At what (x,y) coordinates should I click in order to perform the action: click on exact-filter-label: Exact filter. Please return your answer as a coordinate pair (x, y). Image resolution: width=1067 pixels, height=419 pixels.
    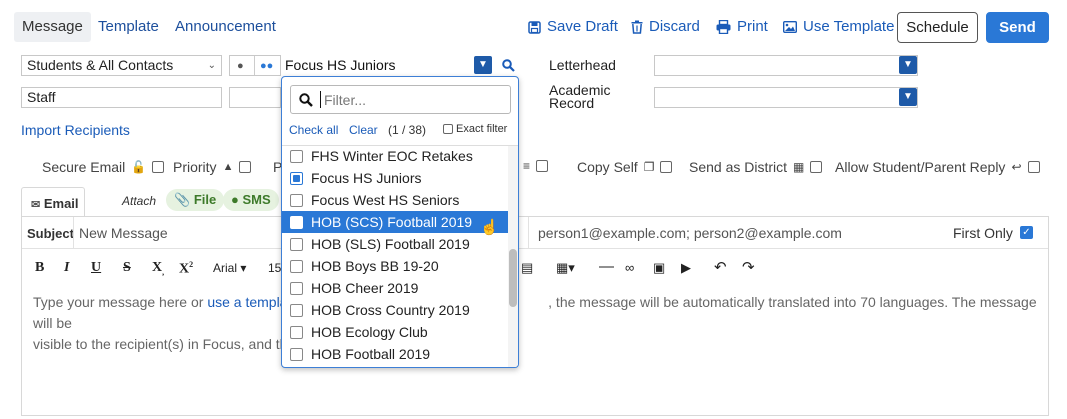
    Looking at the image, I should click on (482, 129).